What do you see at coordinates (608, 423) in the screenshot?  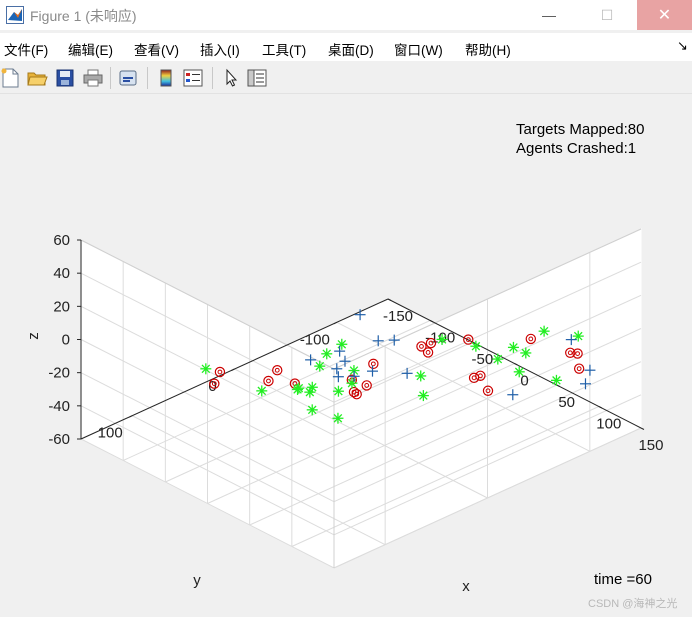 I see `x-tick-label: 100` at bounding box center [608, 423].